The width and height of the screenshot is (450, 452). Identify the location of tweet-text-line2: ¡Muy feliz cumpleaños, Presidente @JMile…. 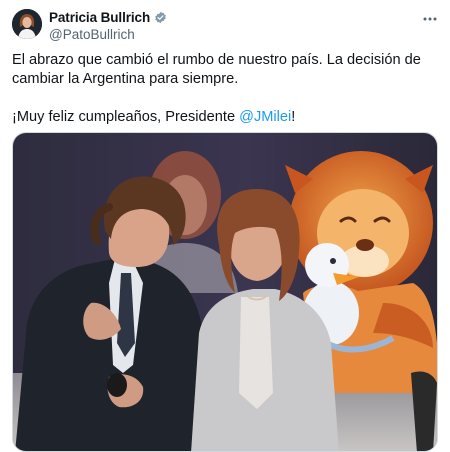
(226, 117).